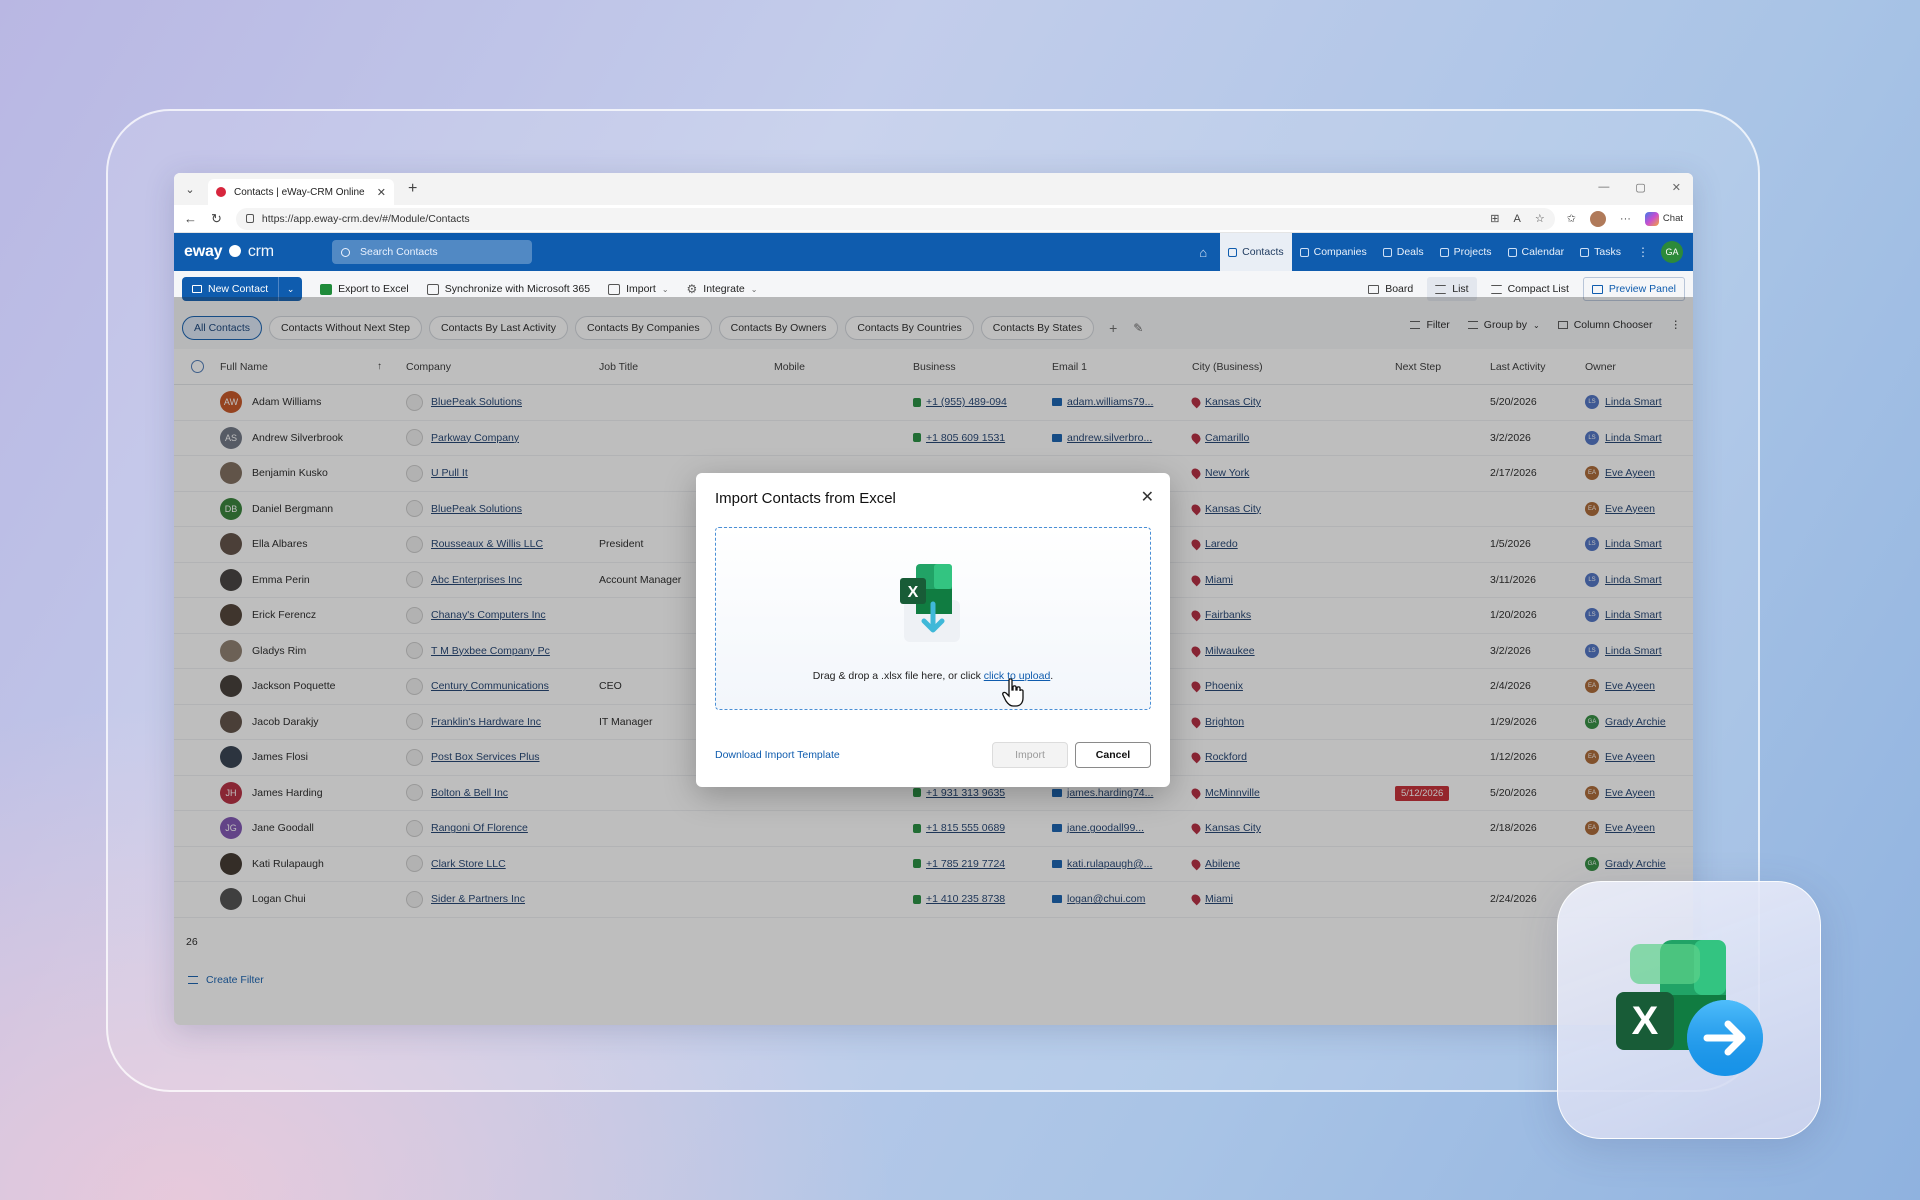 This screenshot has height=1200, width=1920. I want to click on logo-main: eway, so click(203, 251).